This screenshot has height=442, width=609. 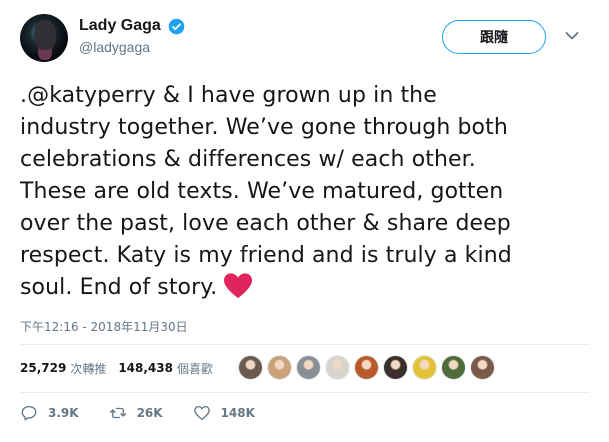 I want to click on reply-action: 3.9K, so click(x=49, y=413).